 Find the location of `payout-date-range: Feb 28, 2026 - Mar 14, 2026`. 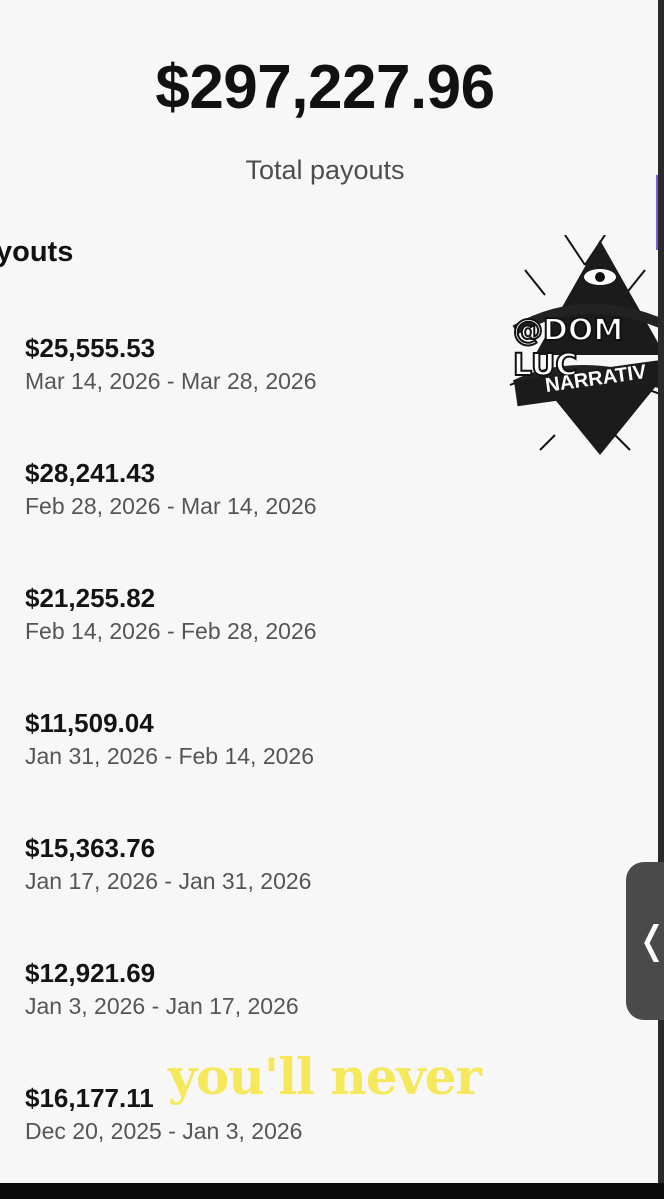

payout-date-range: Feb 28, 2026 - Mar 14, 2026 is located at coordinates (171, 506).